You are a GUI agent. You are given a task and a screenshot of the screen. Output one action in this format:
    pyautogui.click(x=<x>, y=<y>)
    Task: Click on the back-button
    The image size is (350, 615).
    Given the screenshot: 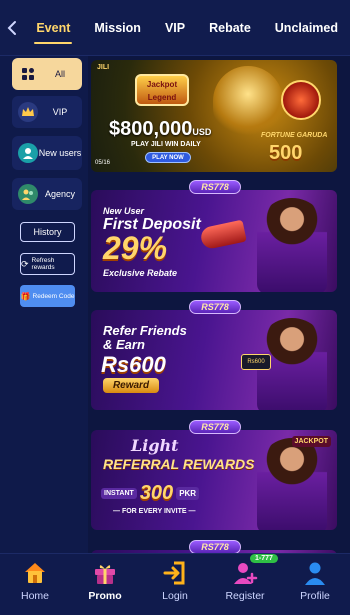 What is the action you would take?
    pyautogui.click(x=12, y=28)
    